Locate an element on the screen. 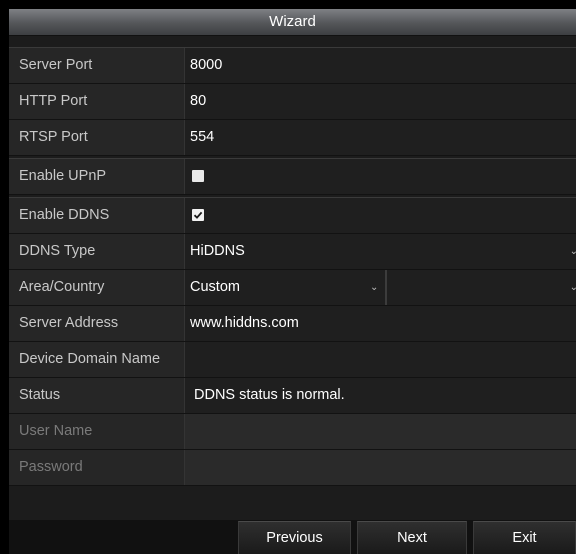 This screenshot has width=576, height=554. area-country-label: Area/Country is located at coordinates (62, 287).